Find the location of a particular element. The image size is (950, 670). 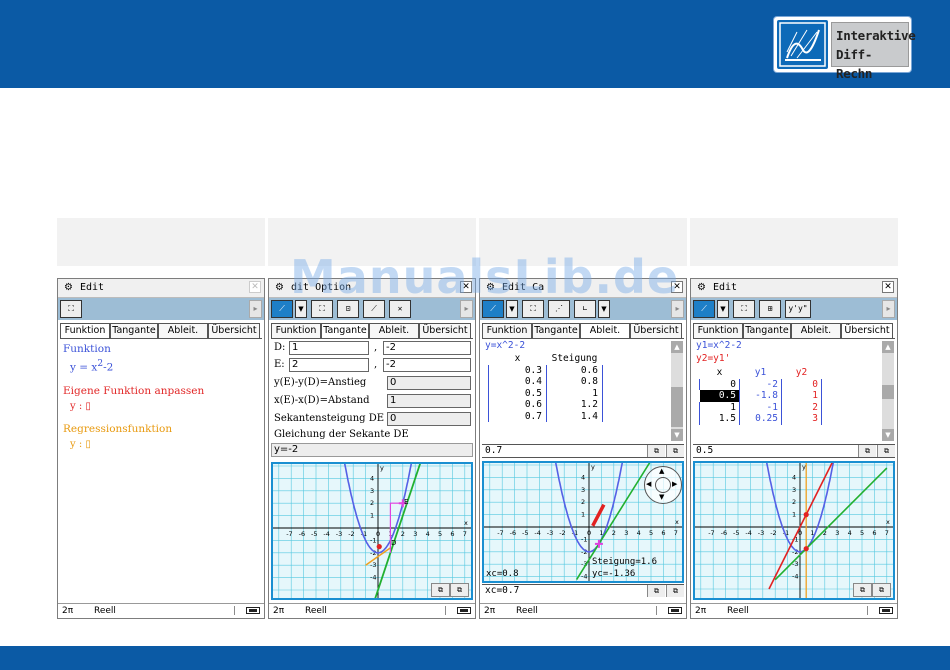

table-row: 0 -2 0 is located at coordinates (760, 384).